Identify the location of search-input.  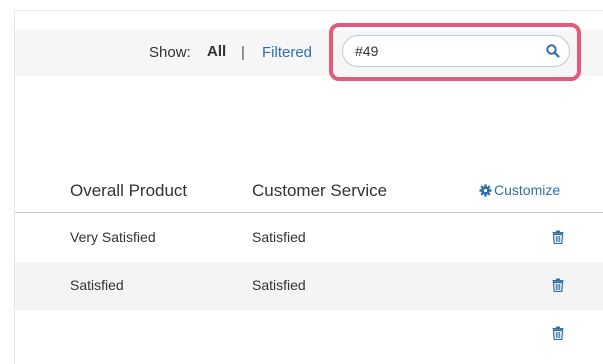
(440, 51).